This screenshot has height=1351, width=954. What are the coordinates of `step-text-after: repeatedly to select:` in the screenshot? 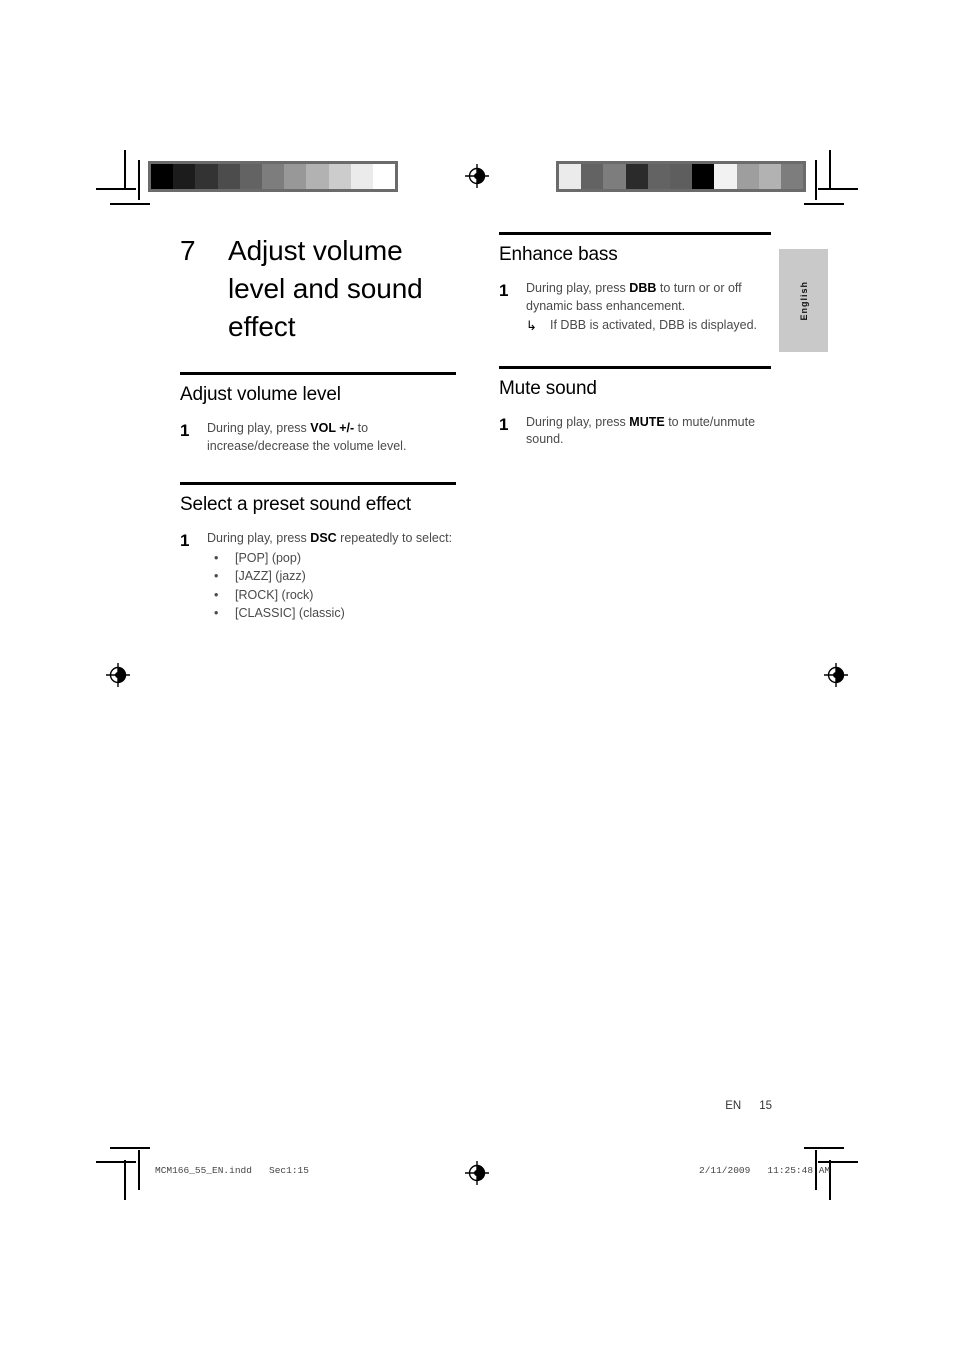 It's located at (394, 538).